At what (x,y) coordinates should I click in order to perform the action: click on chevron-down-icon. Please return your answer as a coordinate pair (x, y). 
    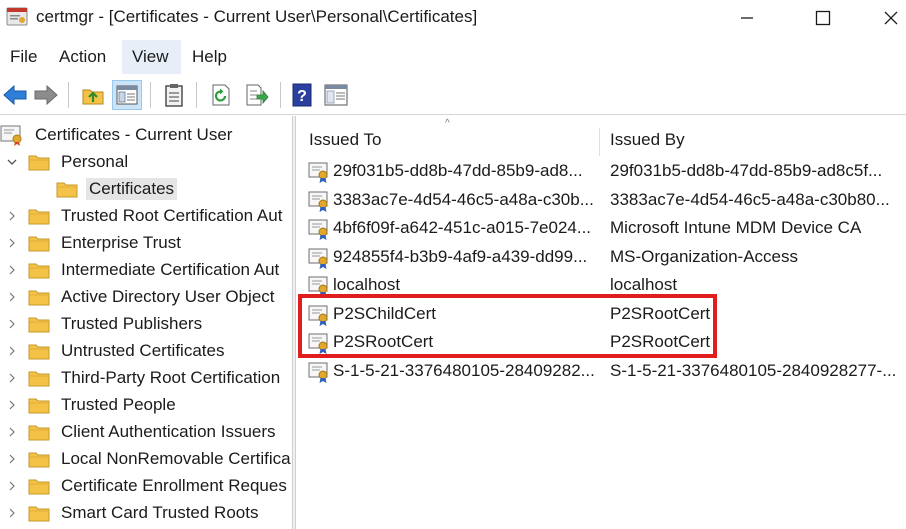
    Looking at the image, I should click on (12, 162).